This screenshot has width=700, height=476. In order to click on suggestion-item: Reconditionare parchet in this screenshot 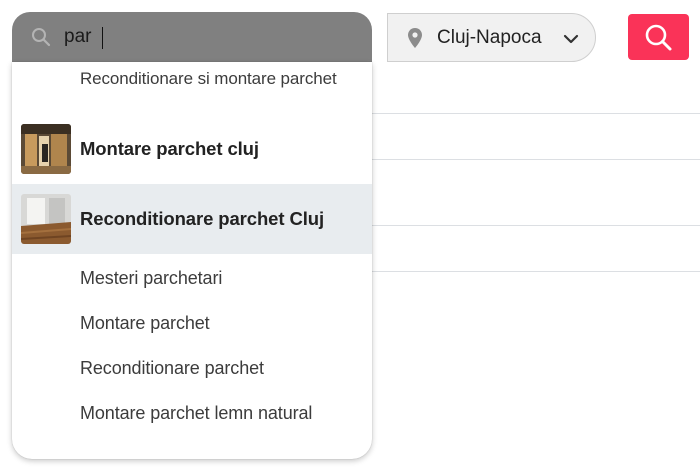, I will do `click(192, 368)`.